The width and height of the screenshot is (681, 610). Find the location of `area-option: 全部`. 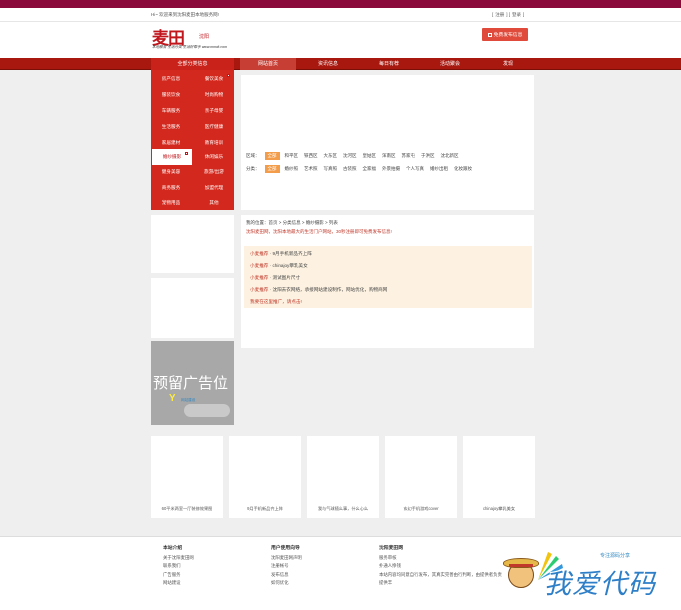

area-option: 全部 is located at coordinates (272, 156).